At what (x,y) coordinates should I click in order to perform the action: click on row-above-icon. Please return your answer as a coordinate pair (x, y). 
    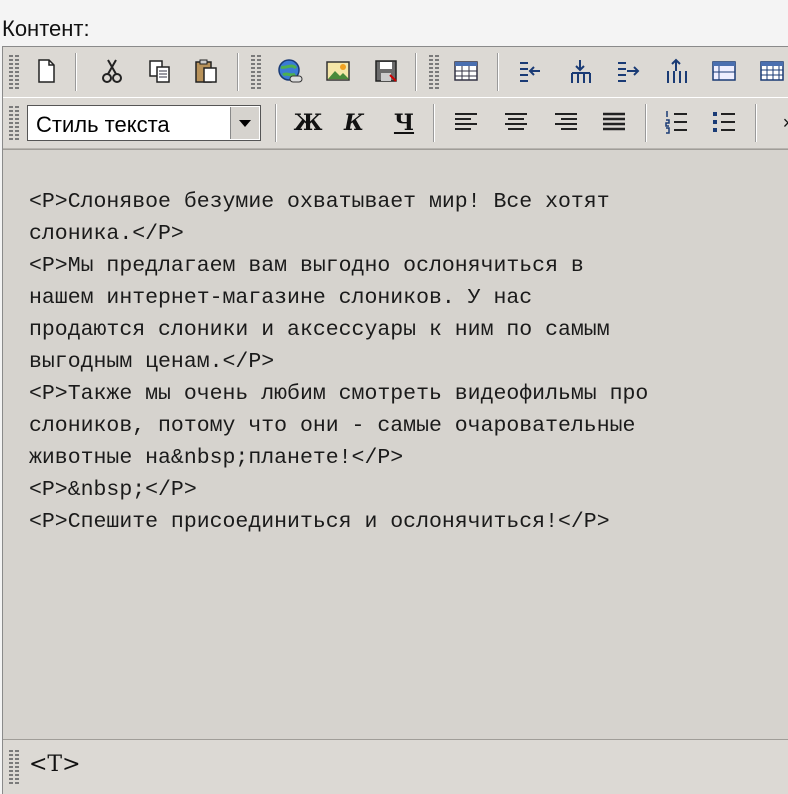
    Looking at the image, I should click on (677, 70).